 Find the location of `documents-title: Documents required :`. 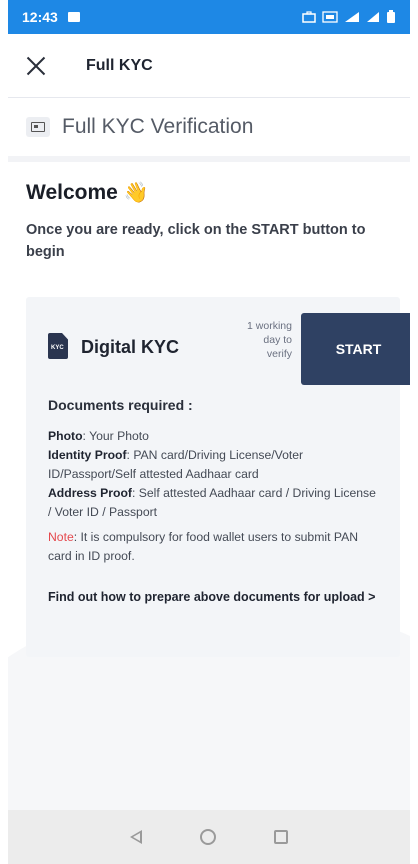

documents-title: Documents required : is located at coordinates (120, 405).